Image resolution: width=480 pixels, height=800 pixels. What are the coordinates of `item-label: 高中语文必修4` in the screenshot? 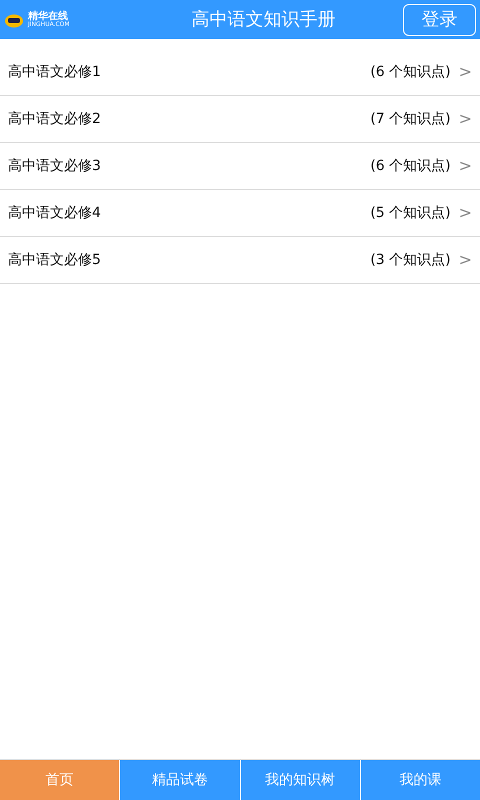 It's located at (55, 213).